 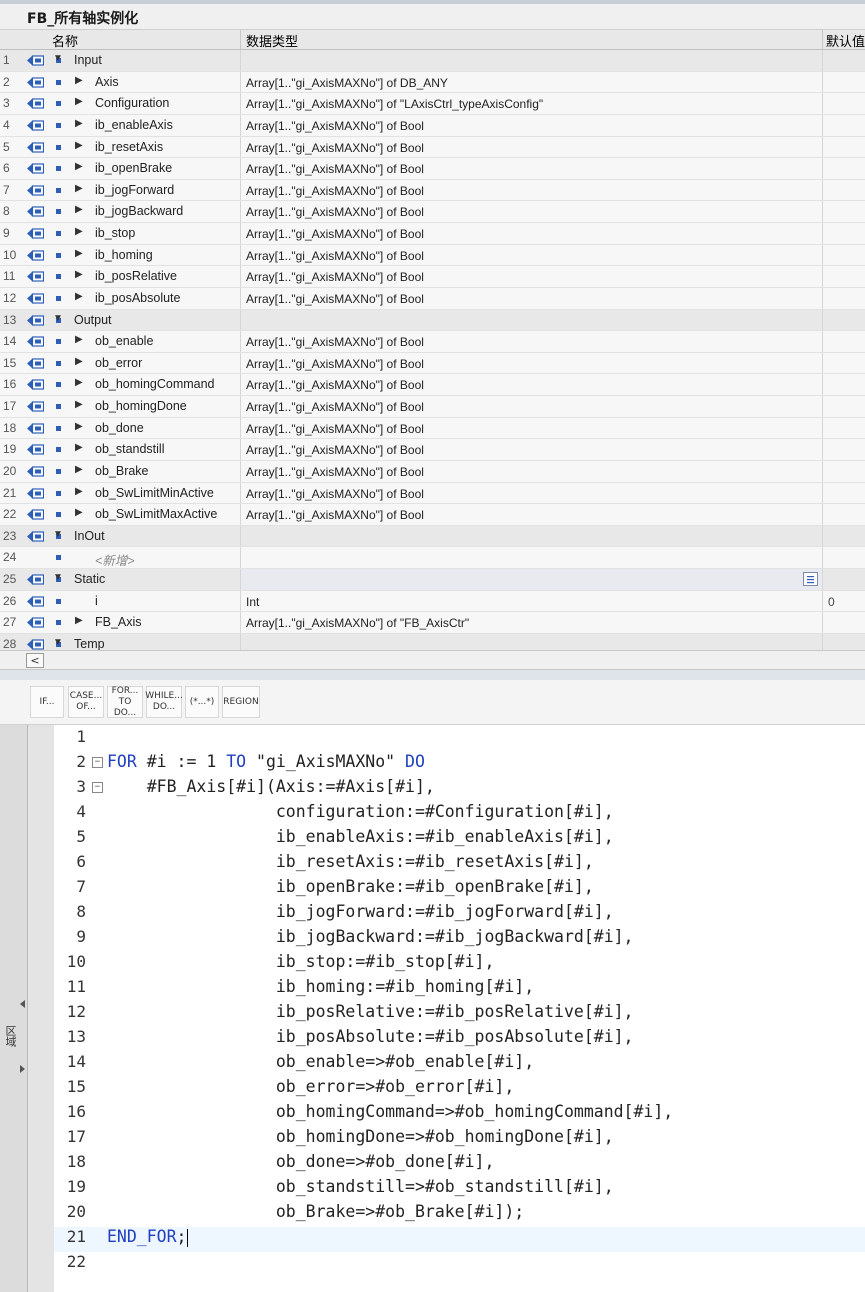 What do you see at coordinates (266, 761) in the screenshot?
I see `code-text: FOR #i := 1 TO "gi_AxisMAXNo" DO` at bounding box center [266, 761].